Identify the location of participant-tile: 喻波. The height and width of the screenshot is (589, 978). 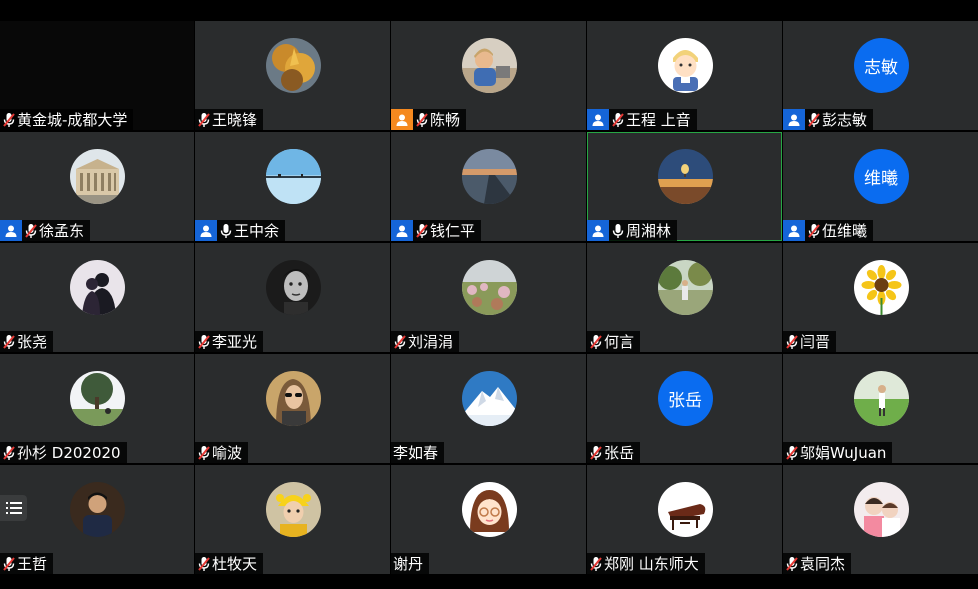
(292, 408).